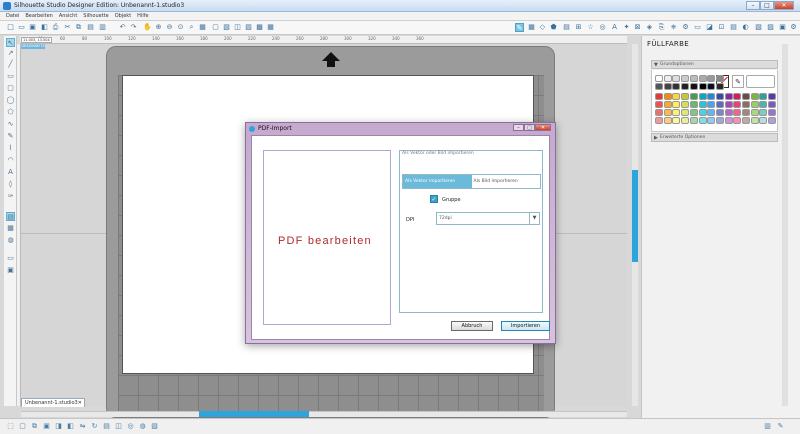 This screenshot has width=800, height=434. Describe the element at coordinates (714, 64) in the screenshot. I see `section-basic-options: ▼ Grundoptionen` at that location.